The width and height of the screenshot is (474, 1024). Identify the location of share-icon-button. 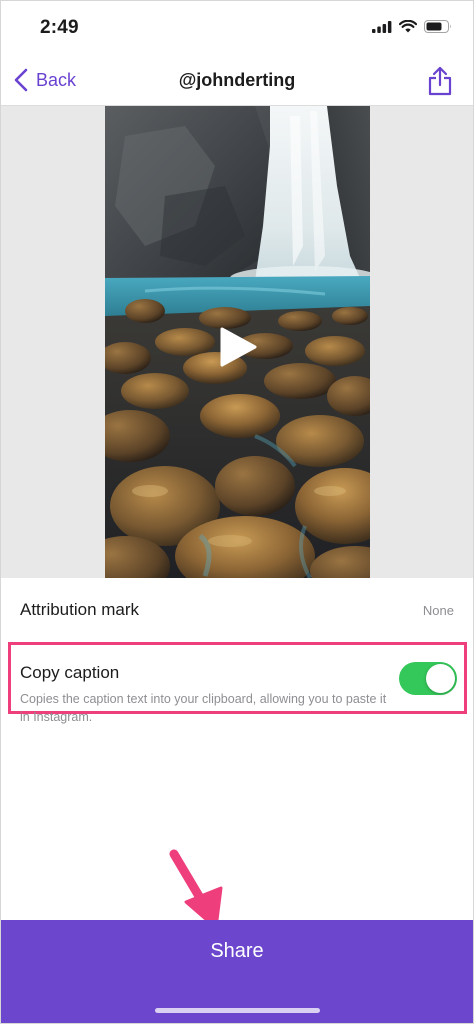
(440, 83).